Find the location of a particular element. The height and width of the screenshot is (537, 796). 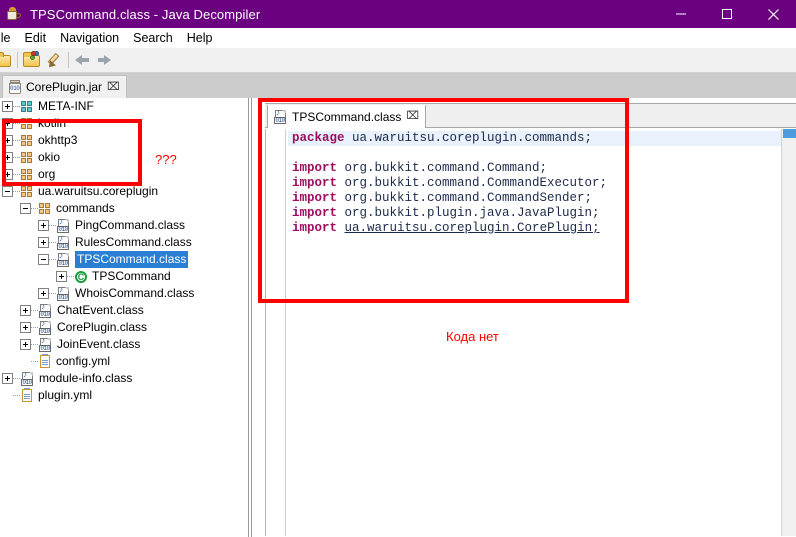

tree-item-whoiscommand-class: ♪ 010 WhoisCommand.class is located at coordinates (122, 293).